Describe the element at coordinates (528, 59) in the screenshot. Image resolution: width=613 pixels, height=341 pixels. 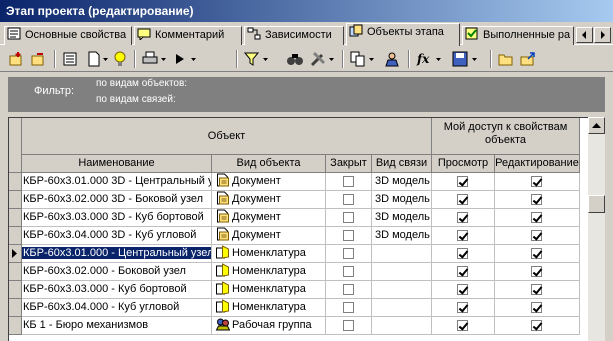
I see `export-button` at that location.